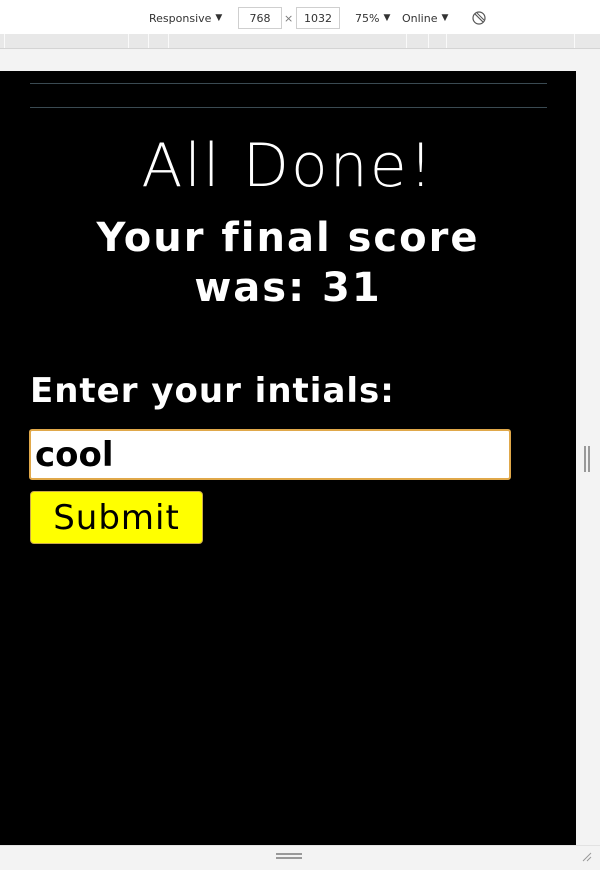 This screenshot has height=870, width=600. Describe the element at coordinates (420, 18) in the screenshot. I see `network-label: Online` at that location.